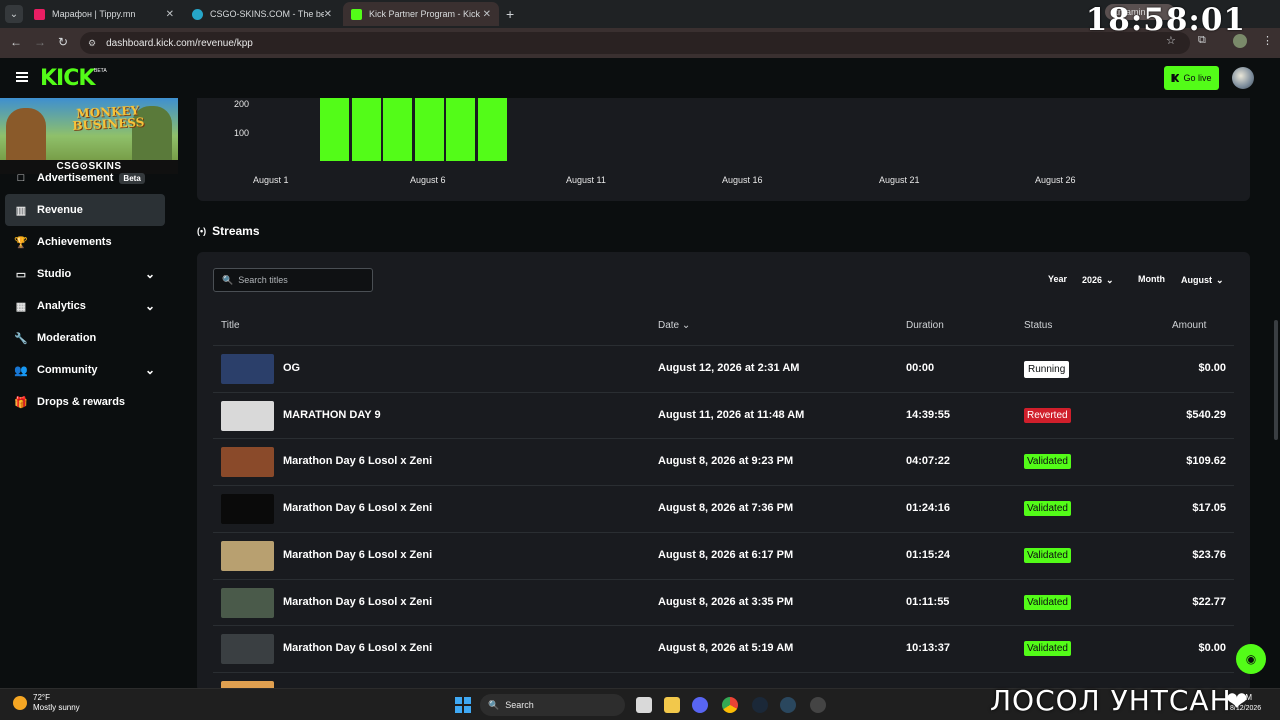 This screenshot has width=1280, height=720. What do you see at coordinates (67, 370) in the screenshot?
I see `sidebar-item-label: Community` at bounding box center [67, 370].